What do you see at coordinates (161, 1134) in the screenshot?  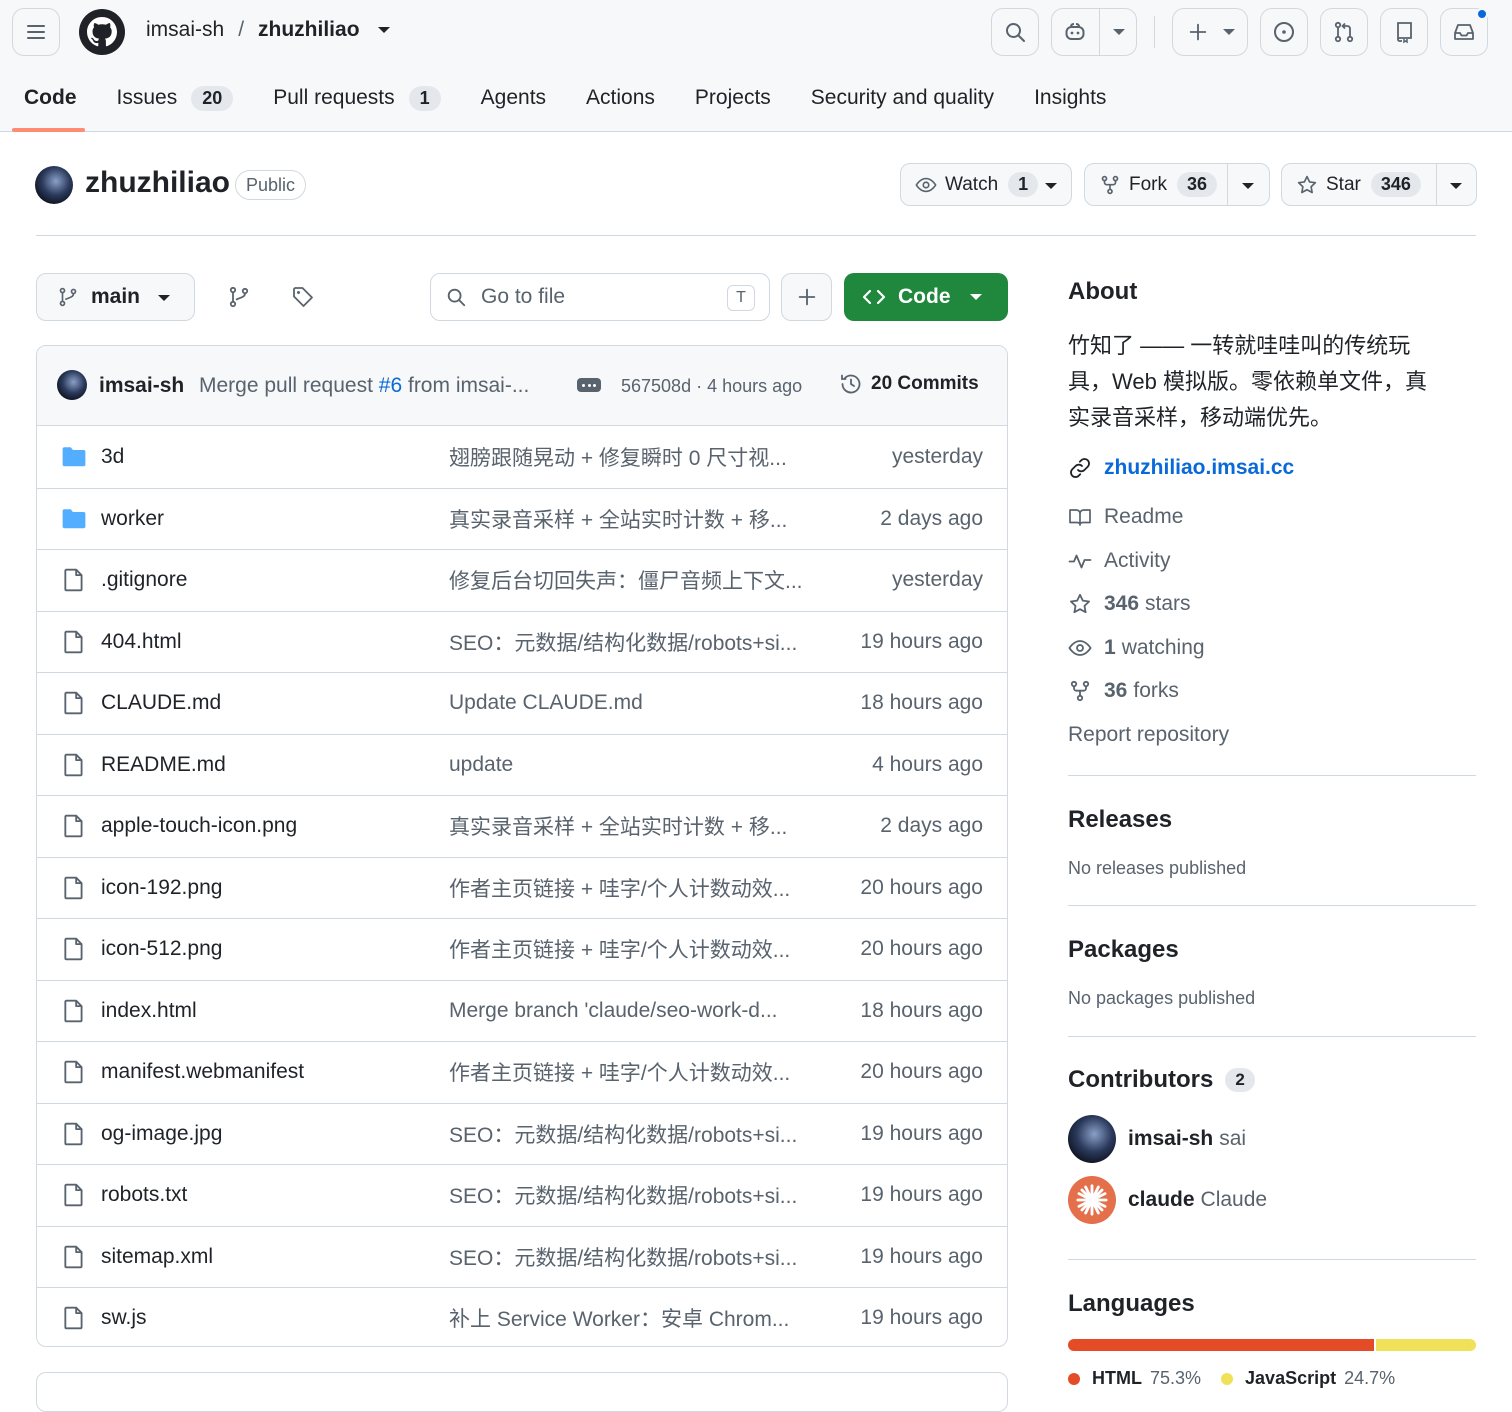 I see `file-name: og-image.jpg` at bounding box center [161, 1134].